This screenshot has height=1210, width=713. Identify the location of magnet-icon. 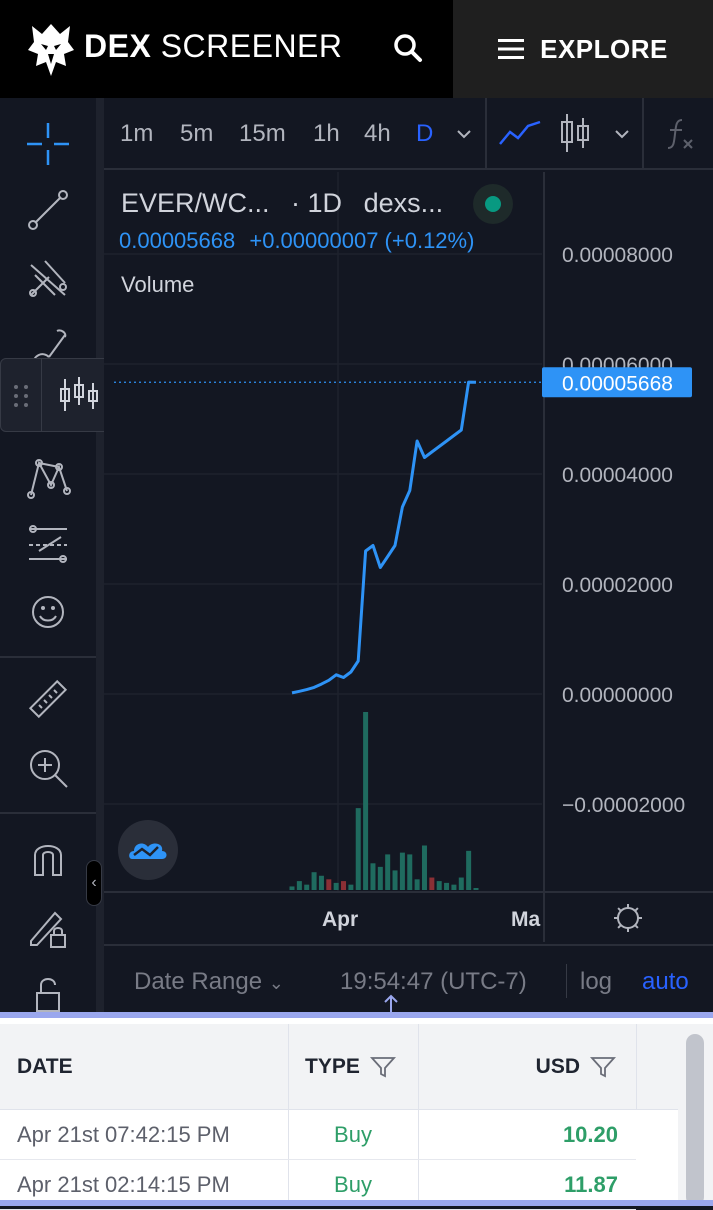
(48, 858).